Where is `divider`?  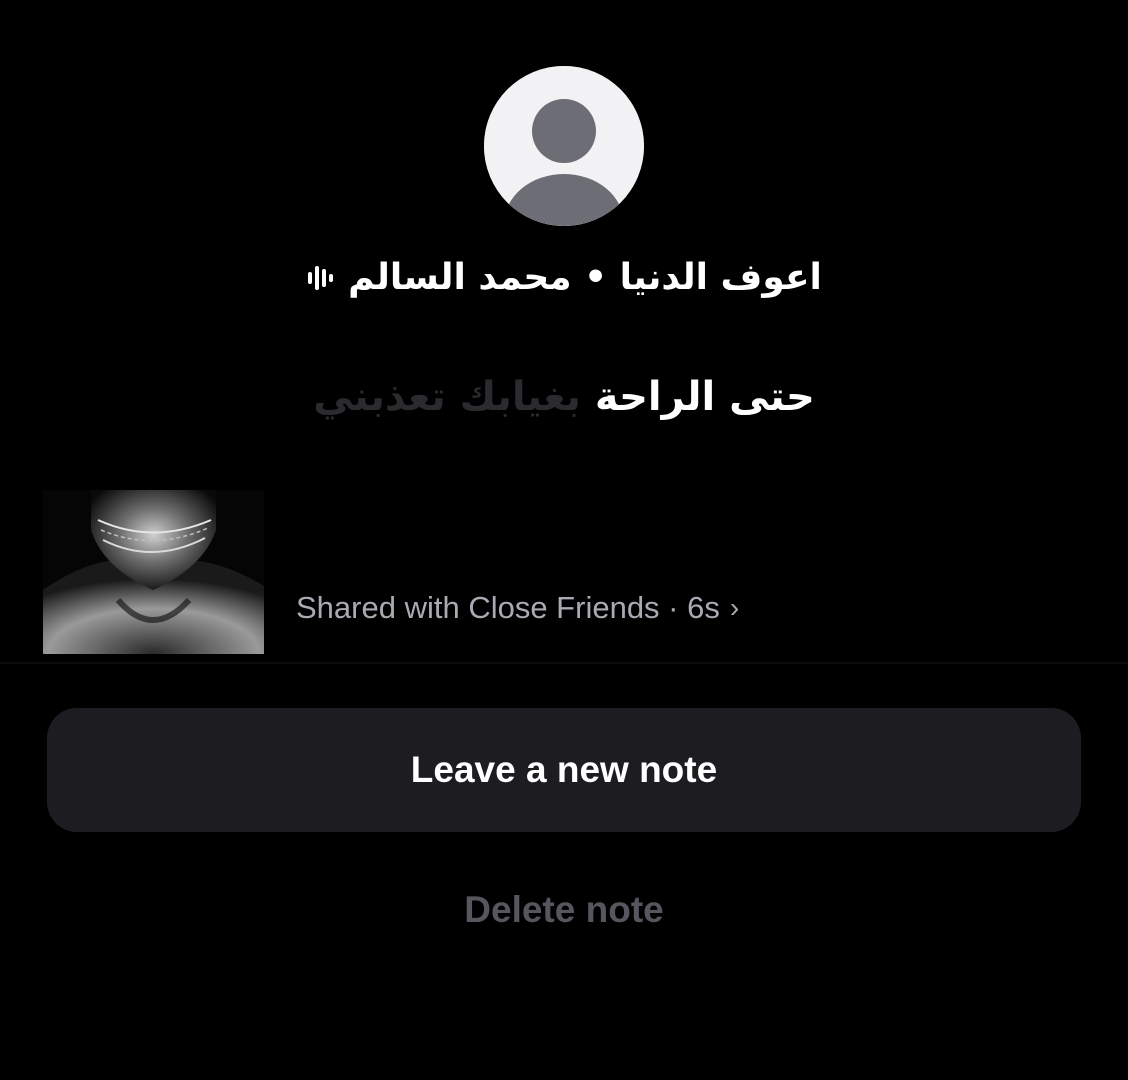 divider is located at coordinates (564, 663).